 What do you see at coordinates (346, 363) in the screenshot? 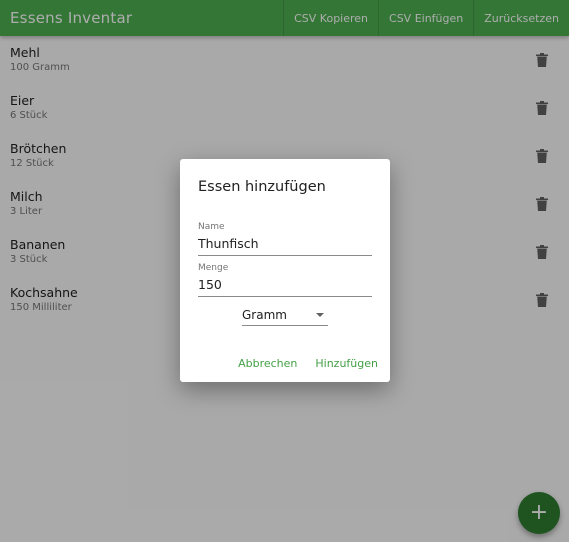
I see `add-button: Hinzufügen` at bounding box center [346, 363].